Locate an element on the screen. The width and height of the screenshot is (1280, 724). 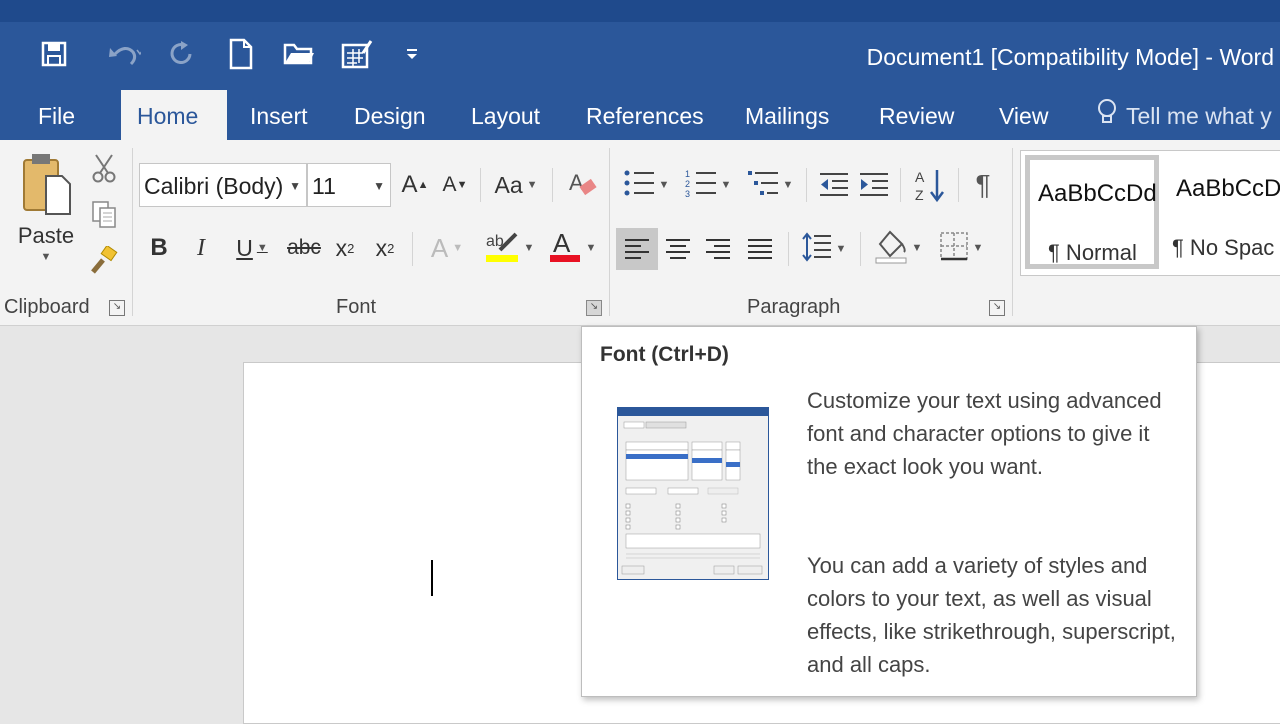
shrink-font-icon: A ▼ is located at coordinates (455, 185).